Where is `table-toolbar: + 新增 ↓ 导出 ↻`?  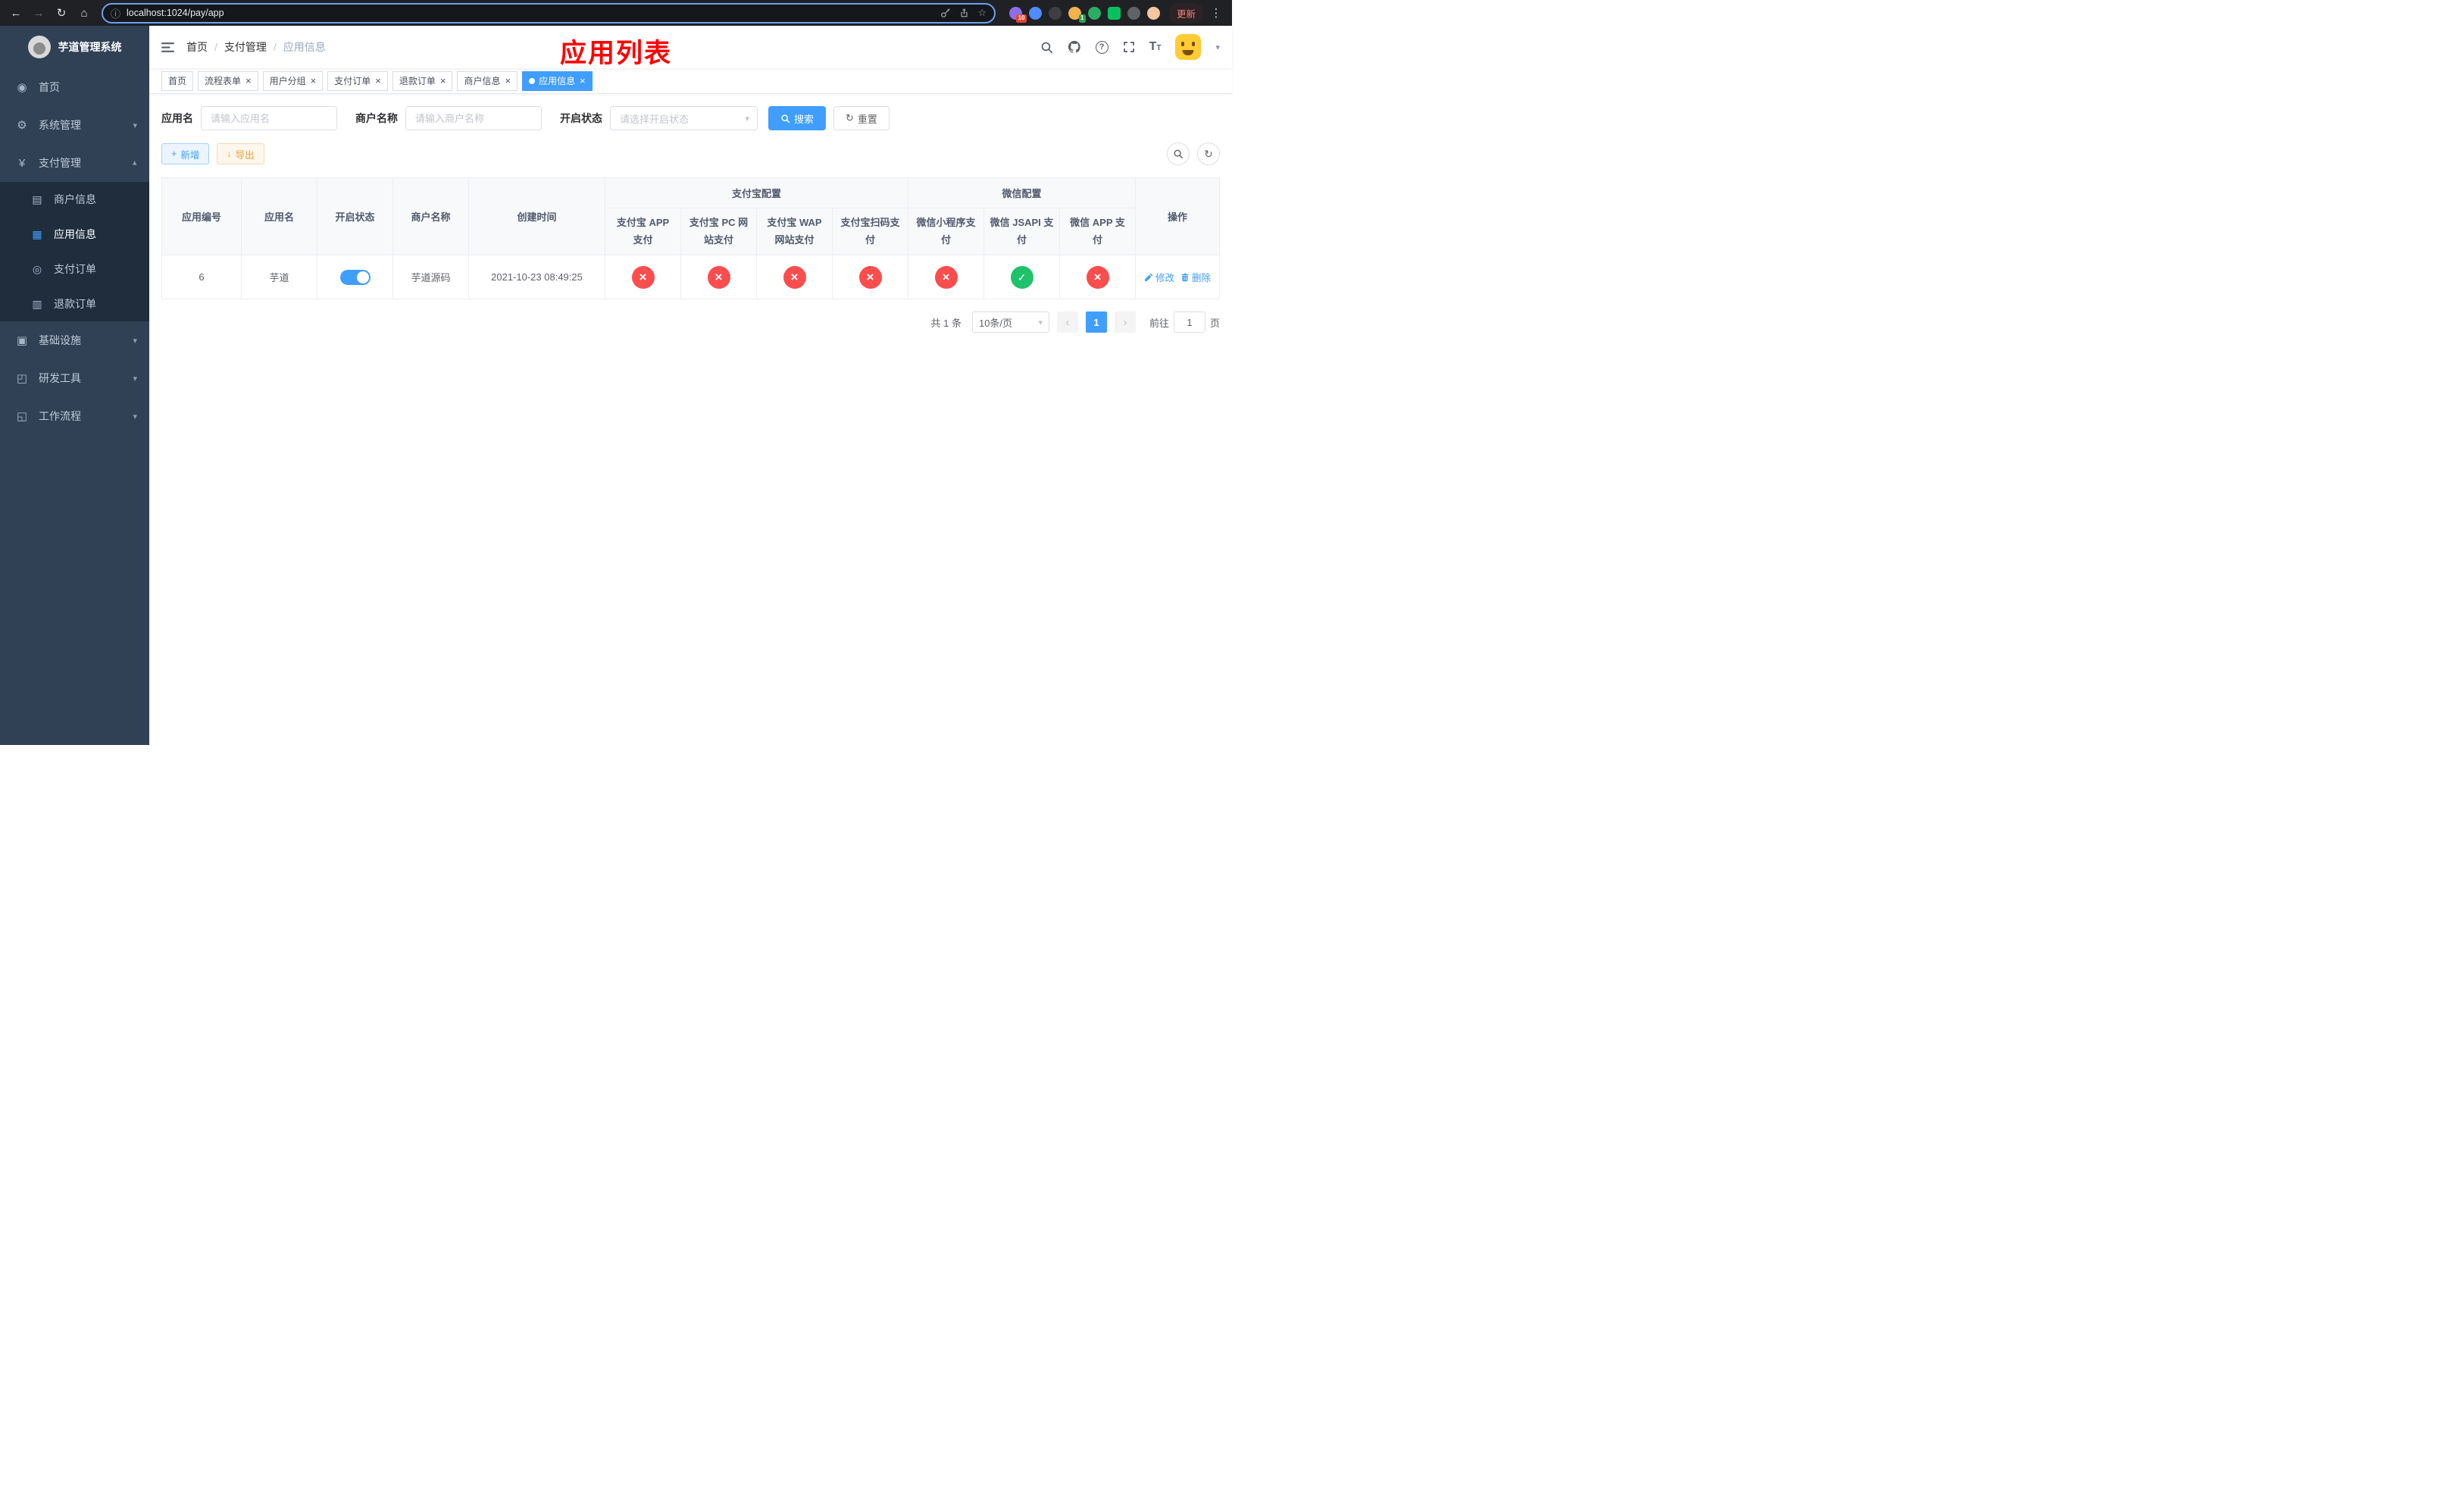
table-toolbar: + 新增 ↓ 导出 ↻ is located at coordinates (690, 153).